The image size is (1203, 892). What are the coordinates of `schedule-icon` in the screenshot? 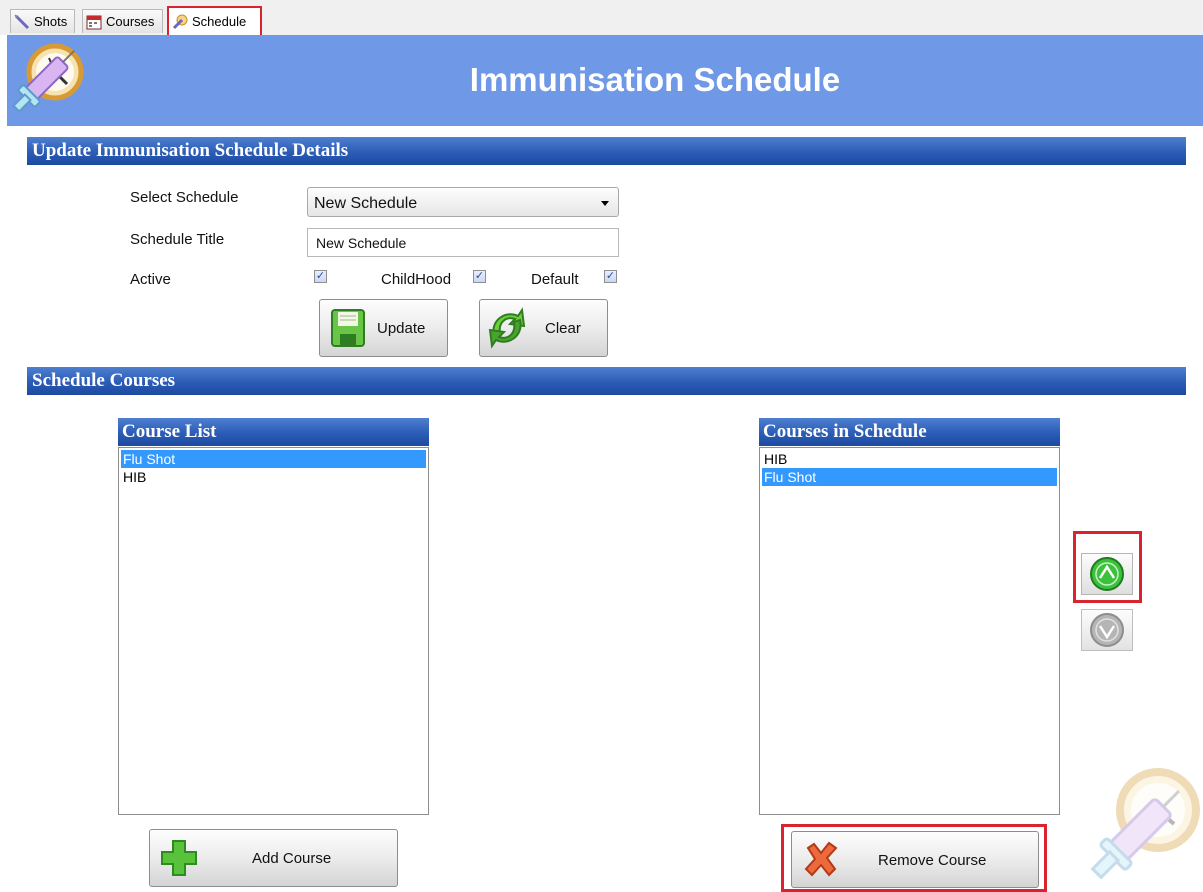 It's located at (180, 21).